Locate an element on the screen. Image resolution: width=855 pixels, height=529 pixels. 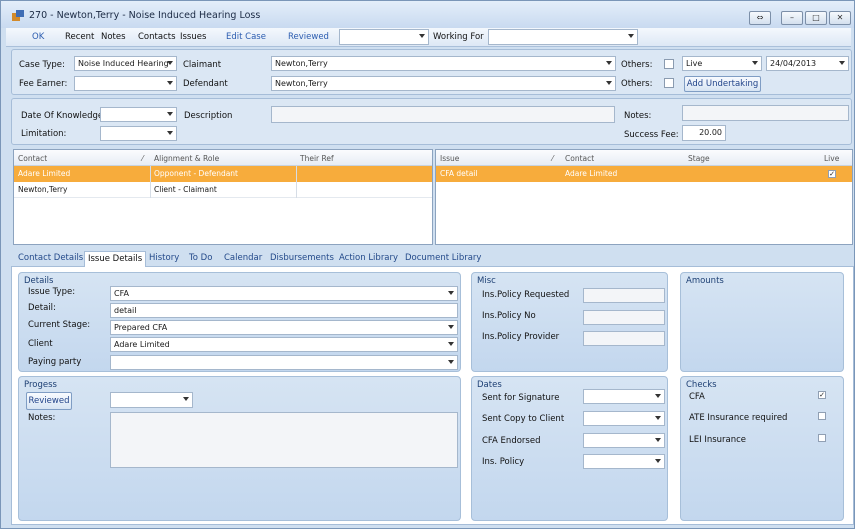
column-header: Live is located at coordinates (831, 158).